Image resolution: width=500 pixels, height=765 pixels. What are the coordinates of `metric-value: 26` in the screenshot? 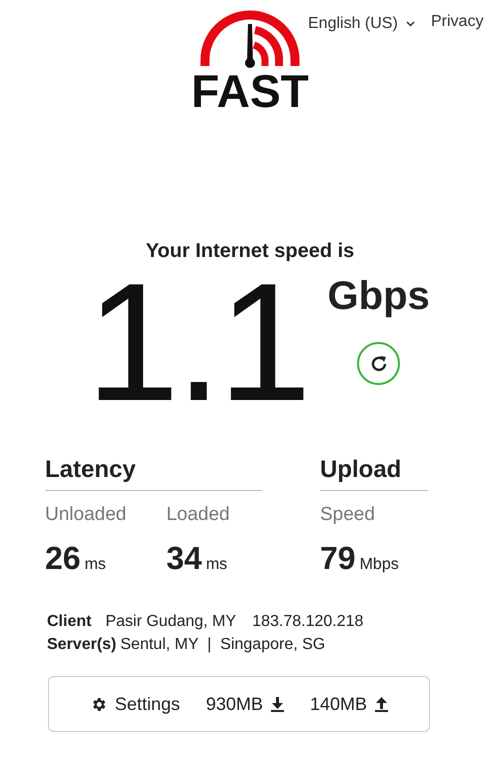 It's located at (63, 558).